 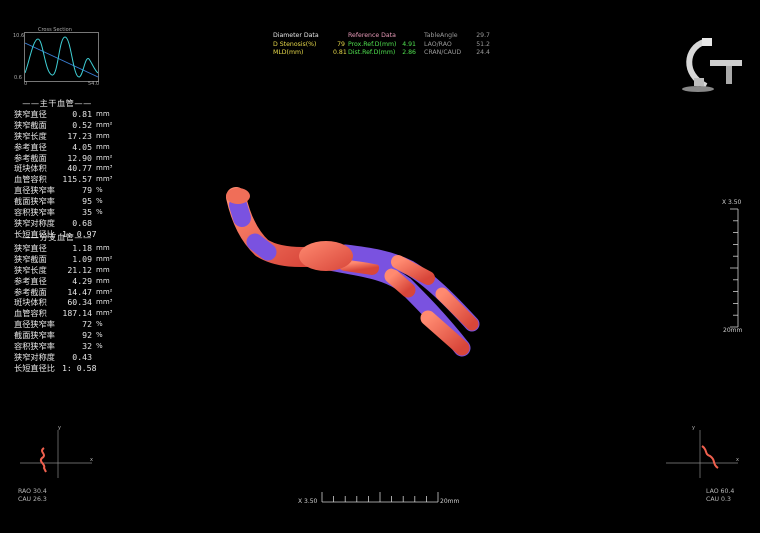 I want to click on right-scale-bottom-label: 20mm, so click(x=733, y=330).